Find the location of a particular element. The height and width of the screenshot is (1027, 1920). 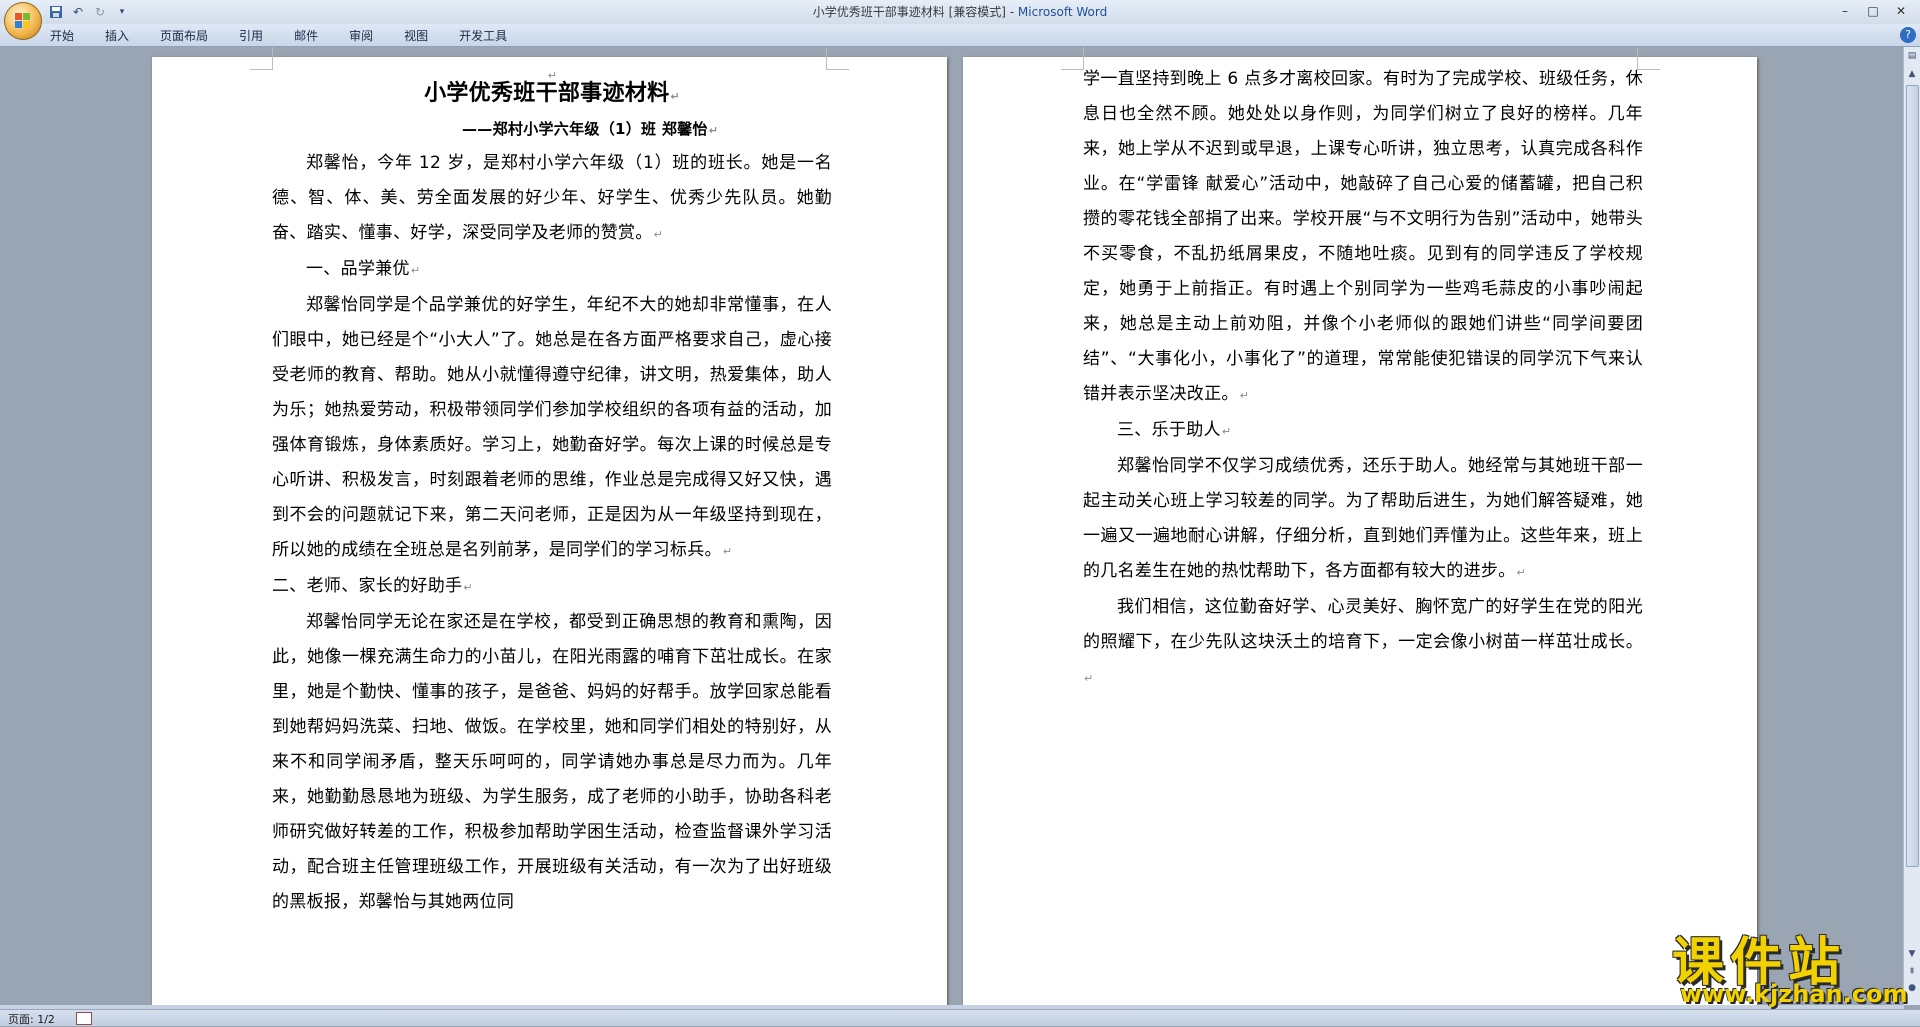

tab-view: 视图 is located at coordinates (416, 35).